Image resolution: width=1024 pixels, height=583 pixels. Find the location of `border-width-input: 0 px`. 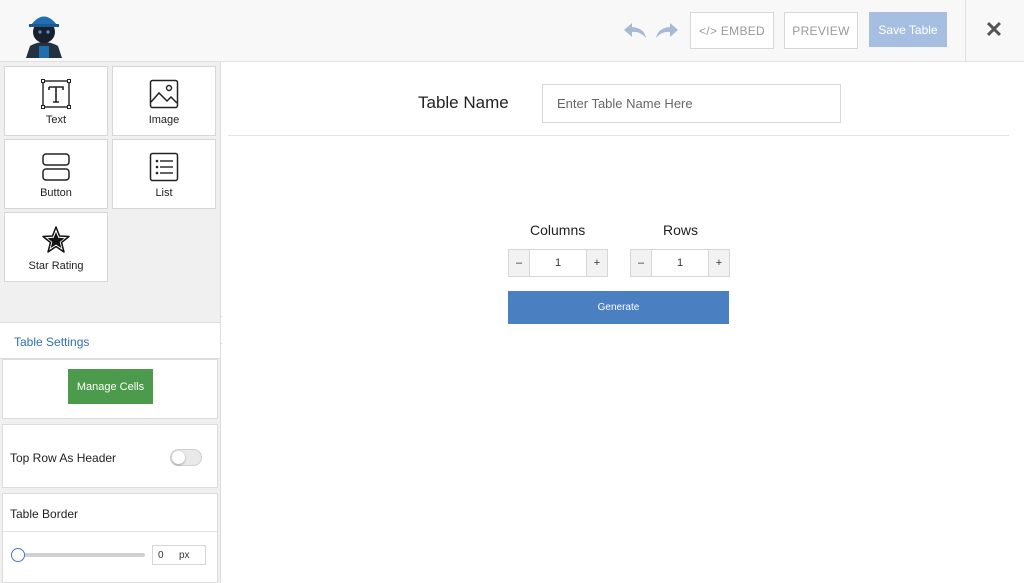

border-width-input: 0 px is located at coordinates (179, 555).